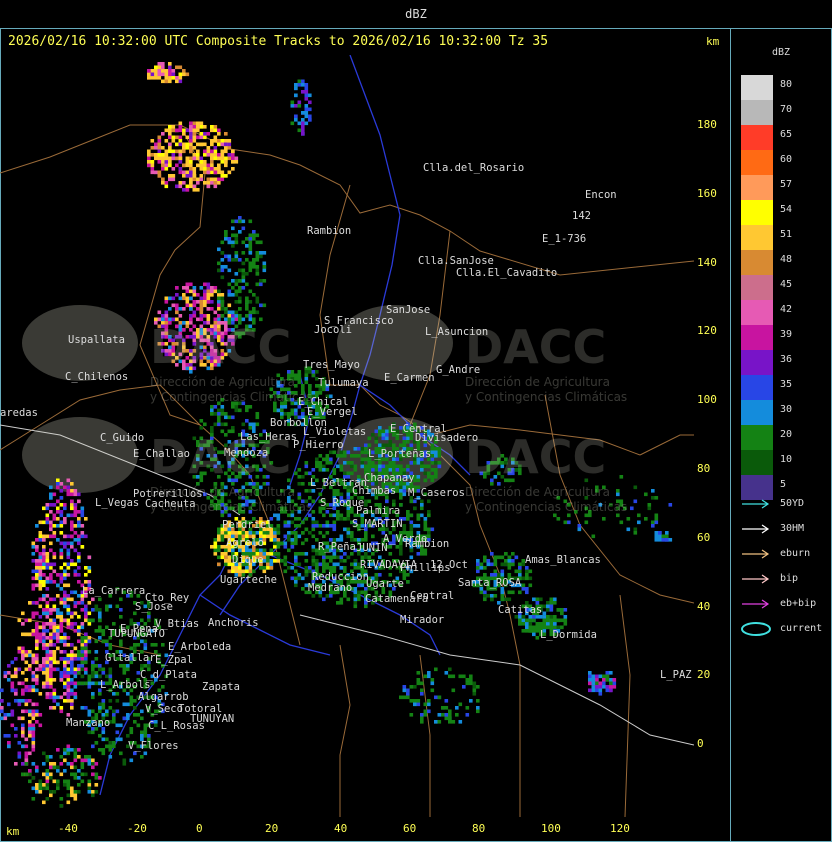  I want to click on place-label: E_Zpal, so click(174, 660).